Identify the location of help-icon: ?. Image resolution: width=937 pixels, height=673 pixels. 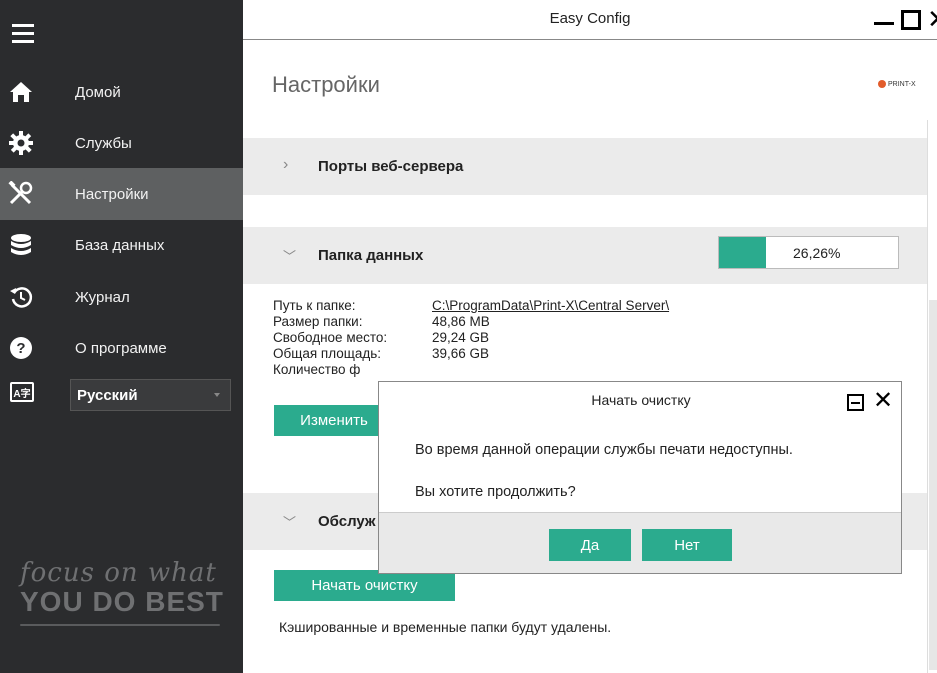
(21, 348).